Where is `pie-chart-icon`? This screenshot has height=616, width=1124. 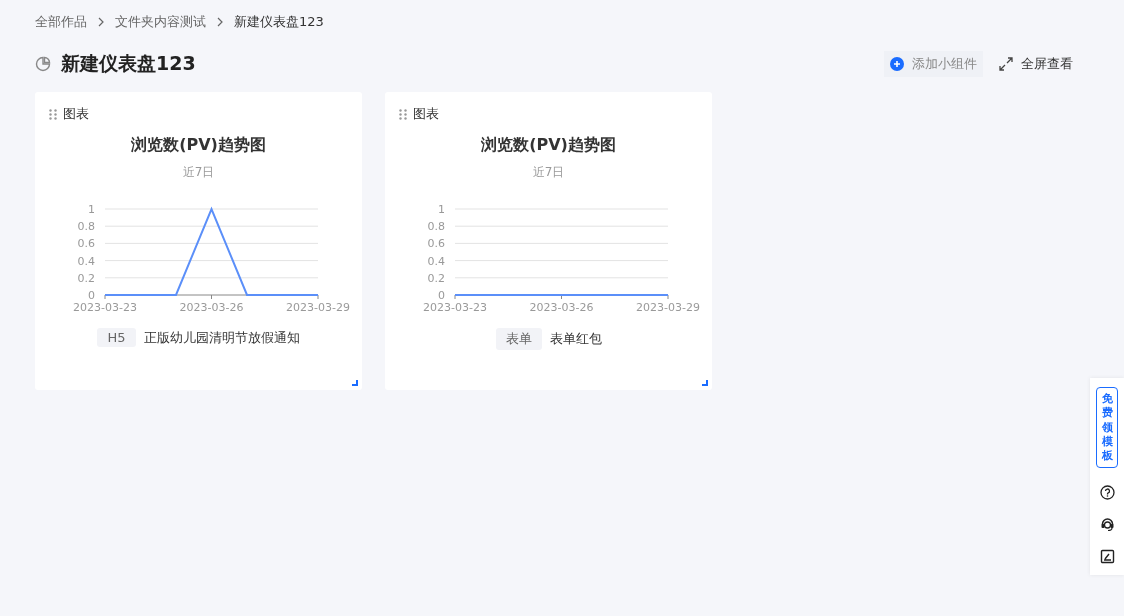 pie-chart-icon is located at coordinates (43, 64).